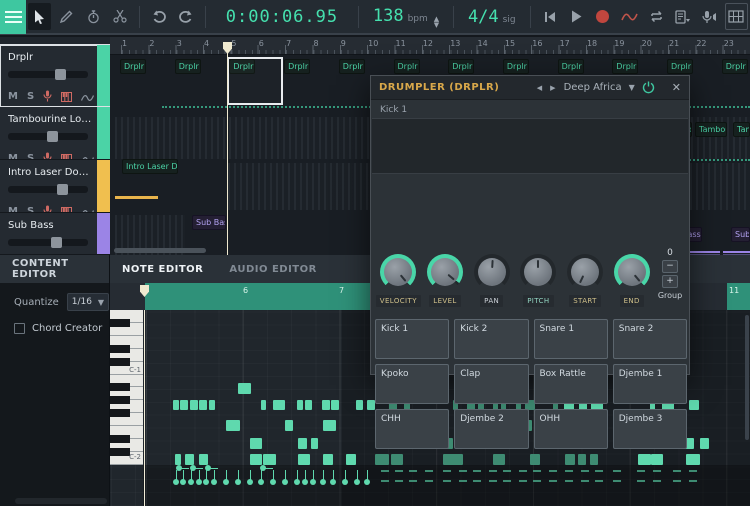 The height and width of the screenshot is (506, 750). Describe the element at coordinates (711, 129) in the screenshot. I see `tambourine-clip: Tambou` at that location.